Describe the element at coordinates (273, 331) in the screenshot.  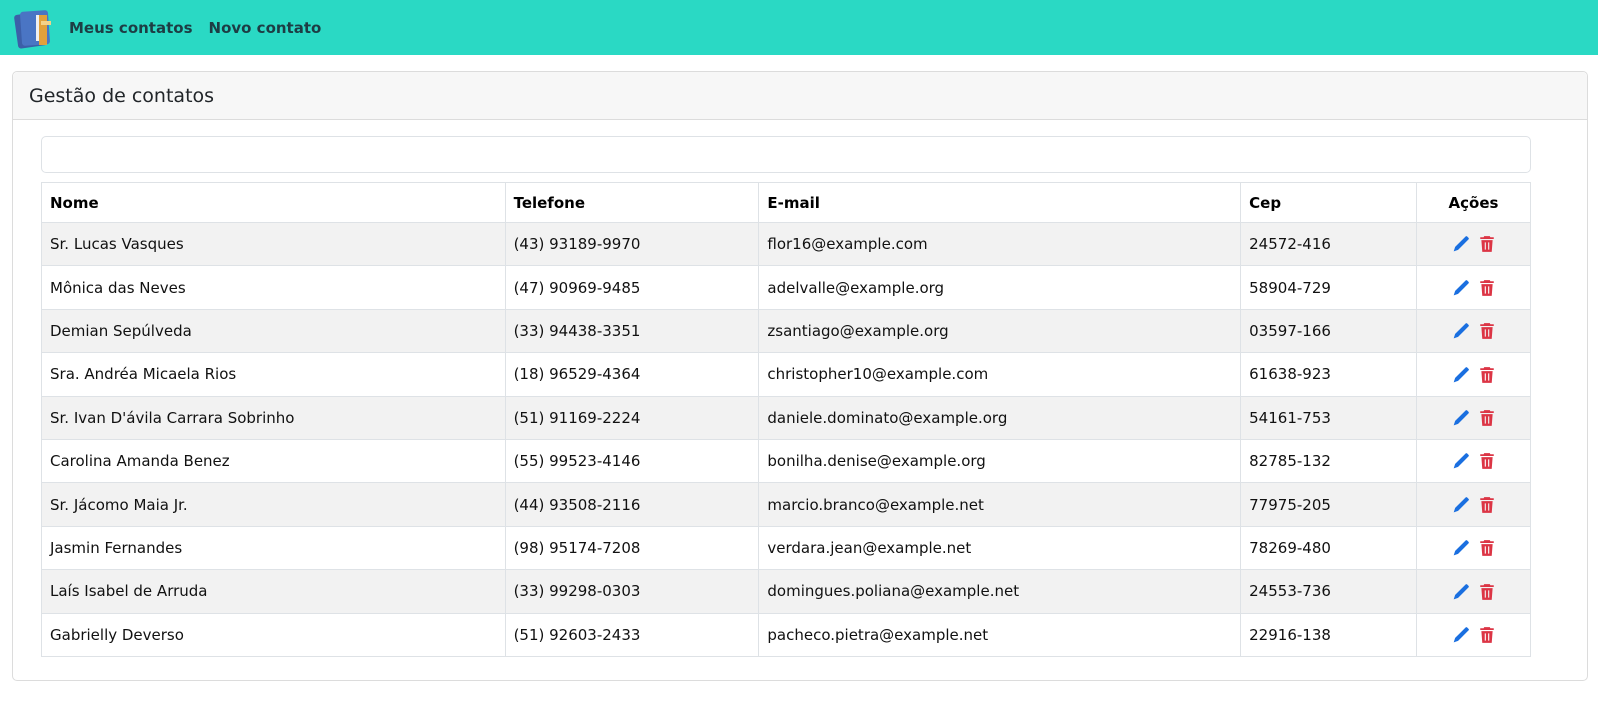
I see `cell-nome: Demian Sepúlveda` at that location.